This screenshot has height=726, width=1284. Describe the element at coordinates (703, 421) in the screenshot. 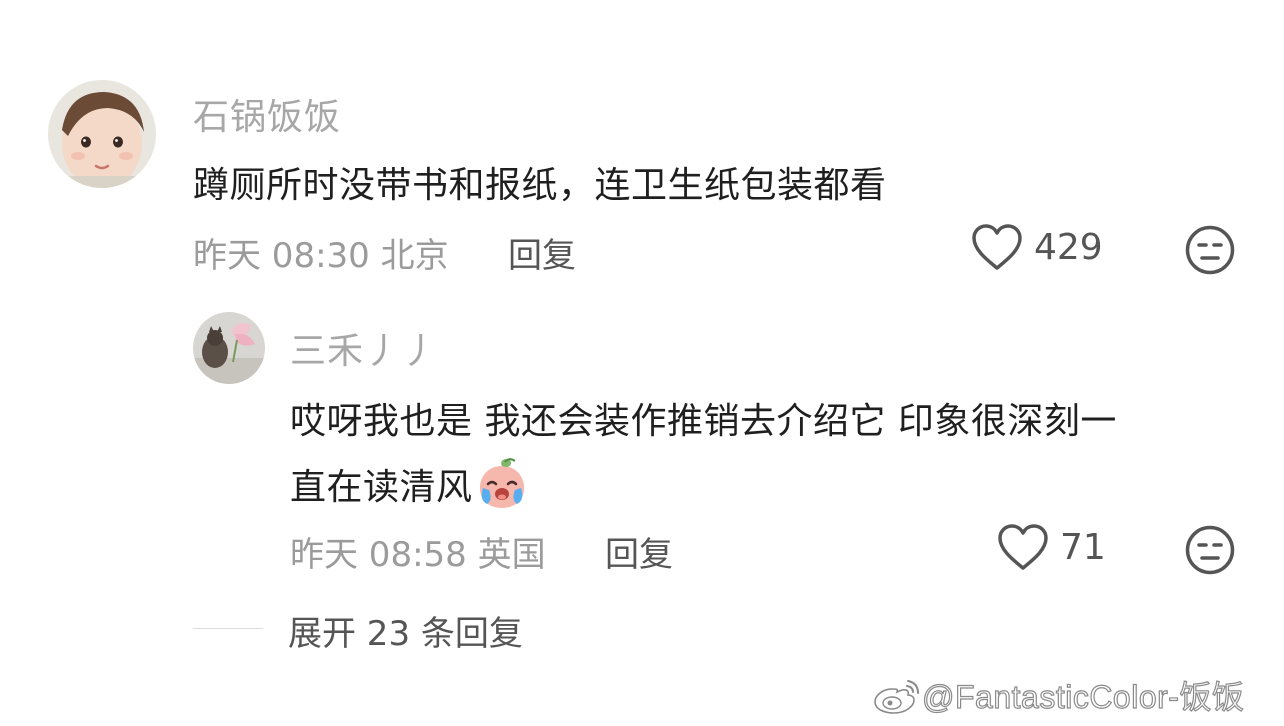

I see `reply-text-line-1: 哎呀我也是 我还会装作推销去介绍它 印象很深刻一` at that location.